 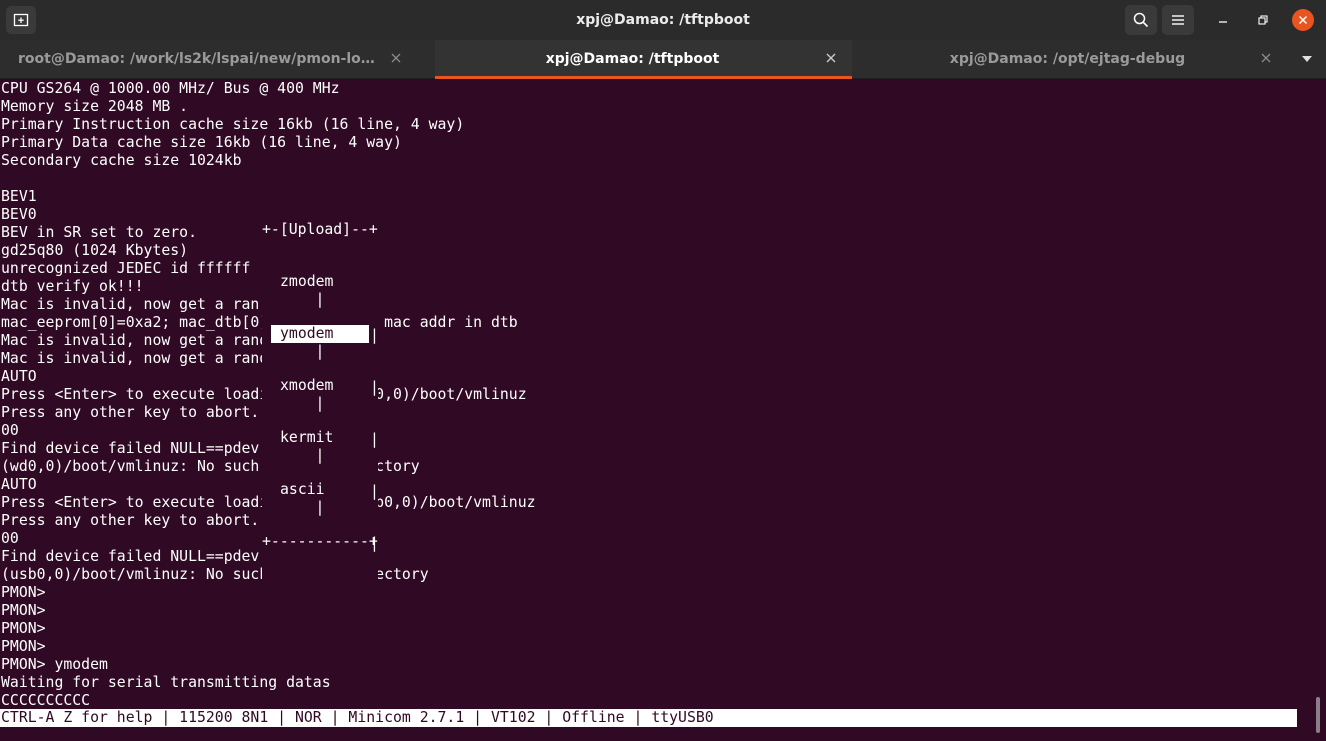 What do you see at coordinates (320, 490) in the screenshot?
I see `upload-option-ascii: ascii` at bounding box center [320, 490].